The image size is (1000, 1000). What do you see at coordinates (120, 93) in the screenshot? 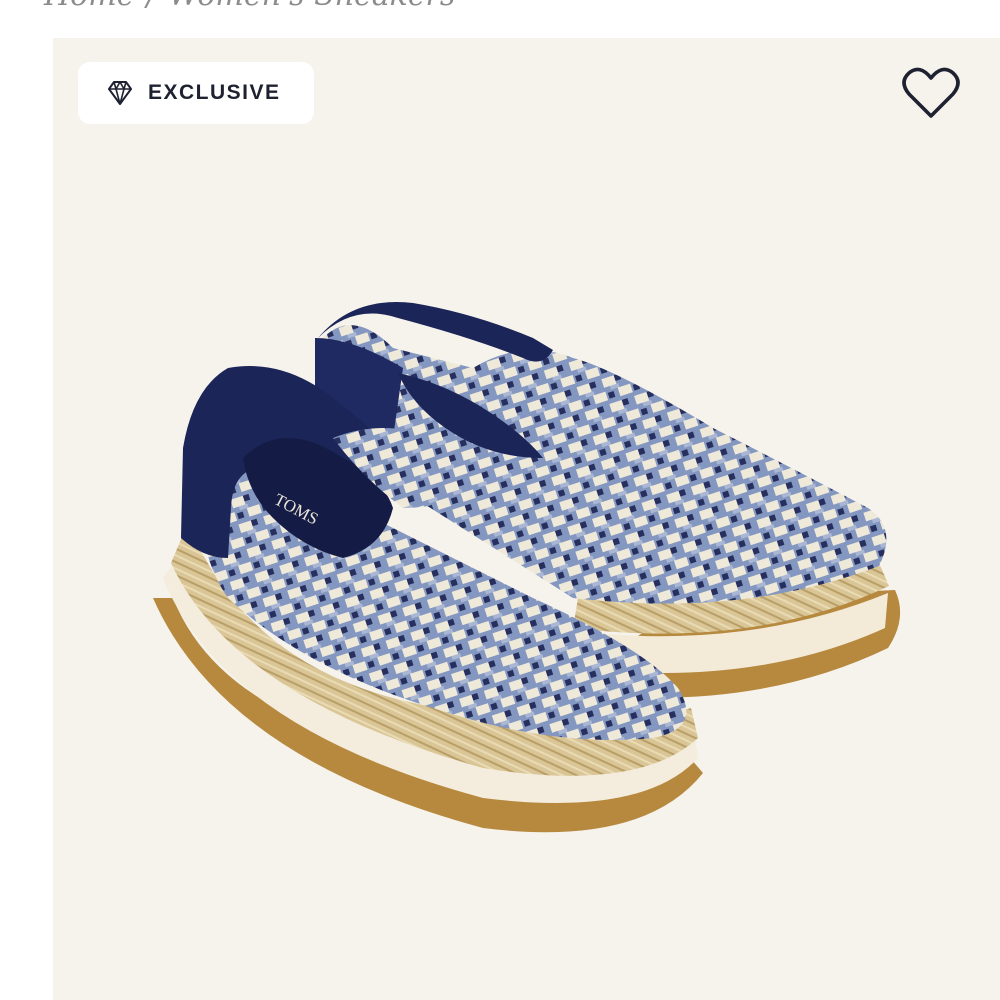
I see `diamond-icon` at bounding box center [120, 93].